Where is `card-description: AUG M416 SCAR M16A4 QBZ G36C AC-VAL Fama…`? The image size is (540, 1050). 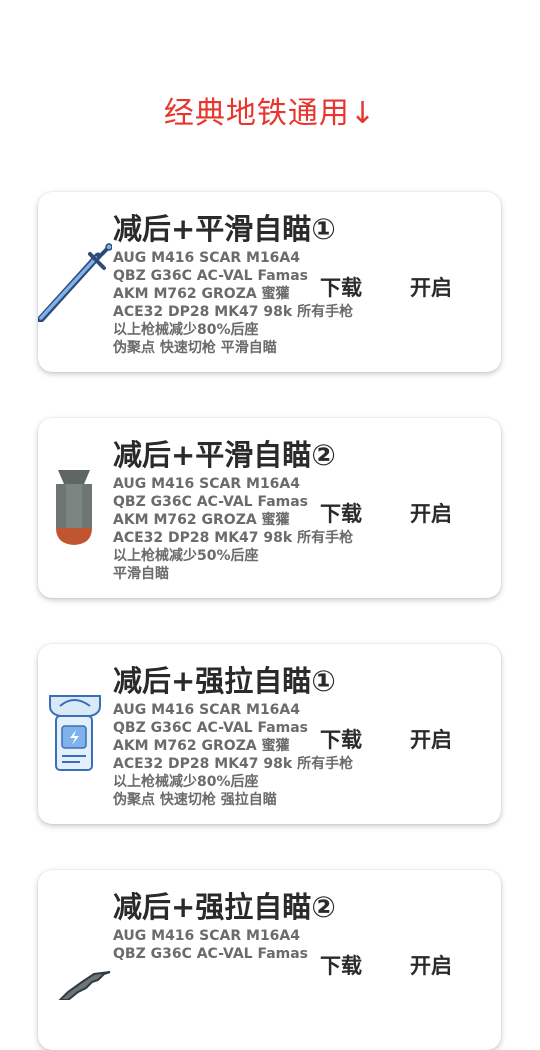 card-description: AUG M416 SCAR M16A4 QBZ G36C AC-VAL Fama… is located at coordinates (211, 945).